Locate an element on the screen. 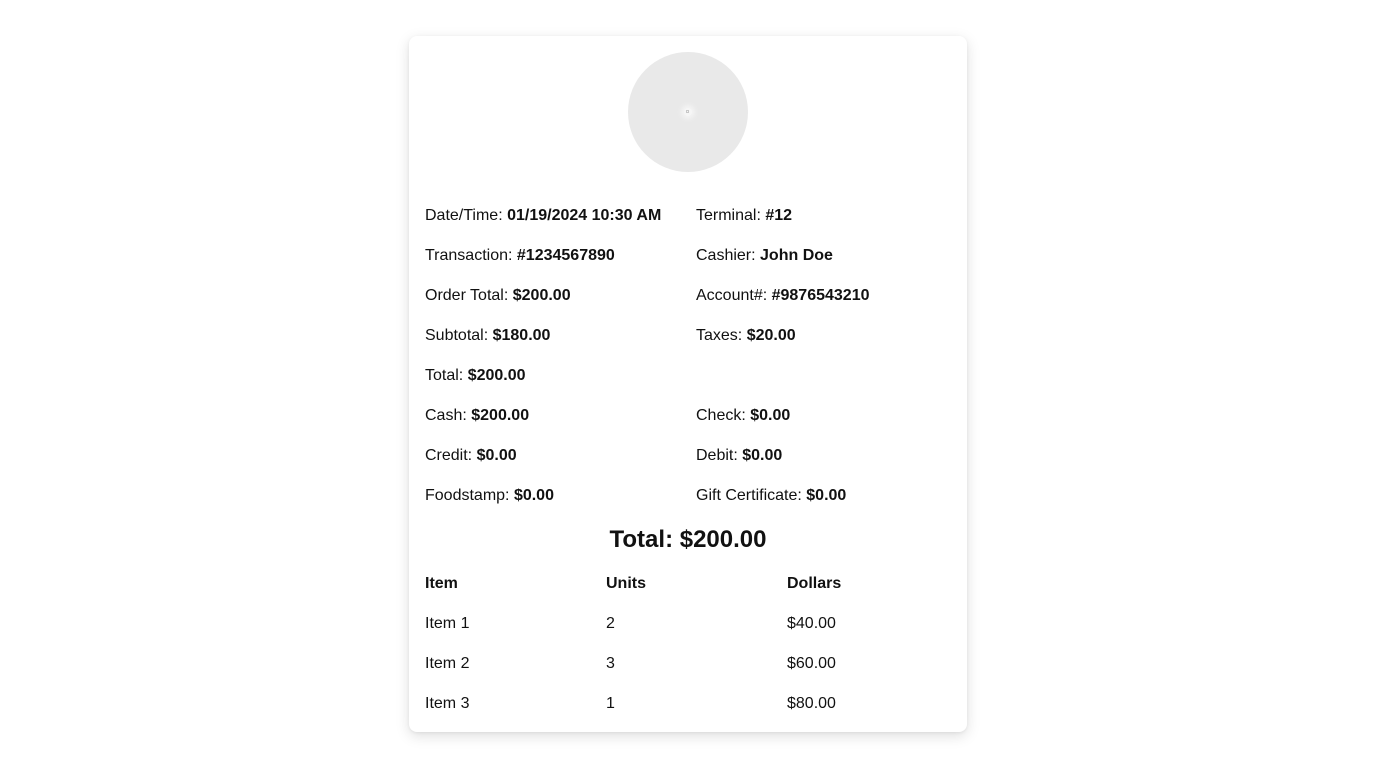 This screenshot has width=1376, height=768. image-placeholder-icon is located at coordinates (688, 112).